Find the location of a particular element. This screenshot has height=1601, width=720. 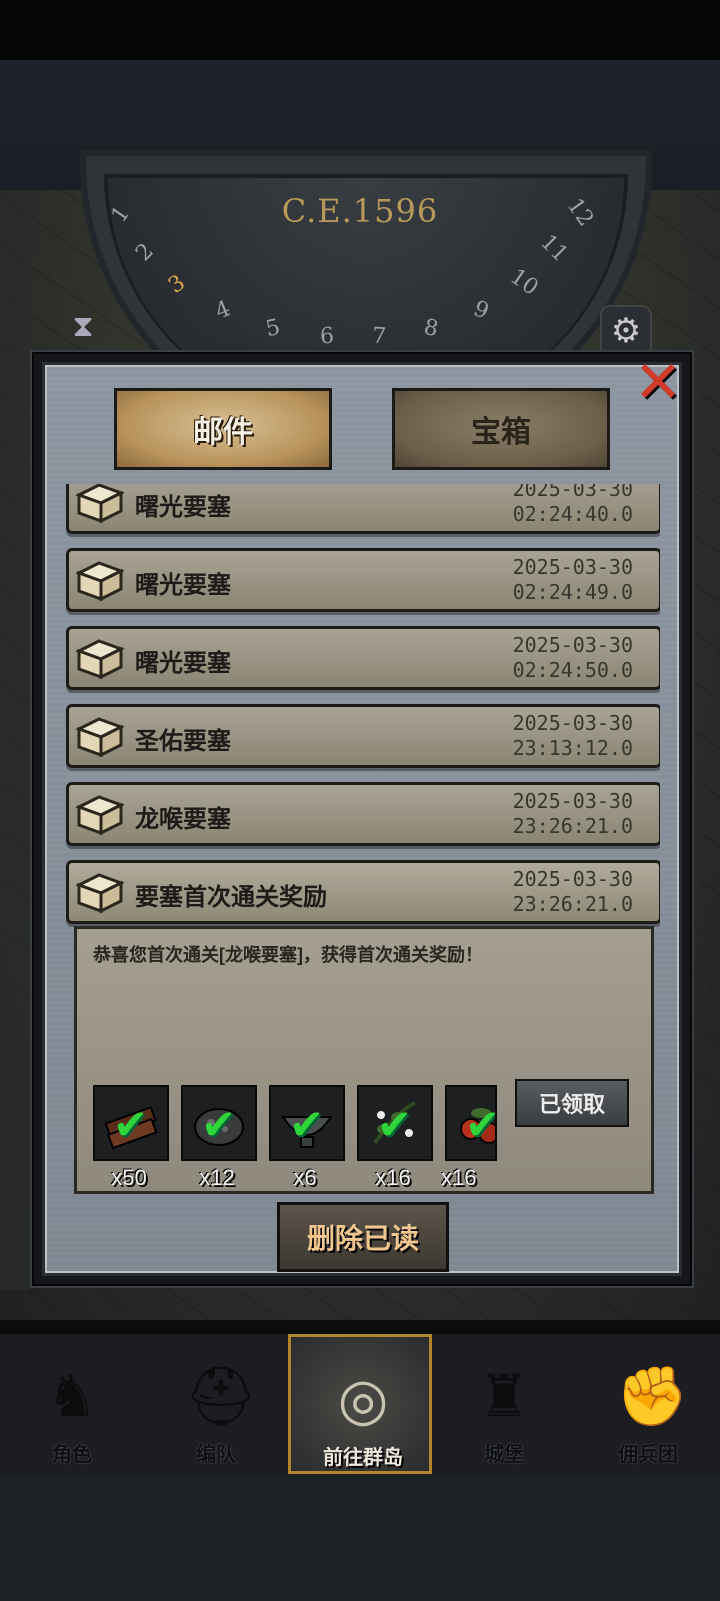

mail-item: 曙光要塞 2025-03-30 02:24:49.0 is located at coordinates (363, 580).